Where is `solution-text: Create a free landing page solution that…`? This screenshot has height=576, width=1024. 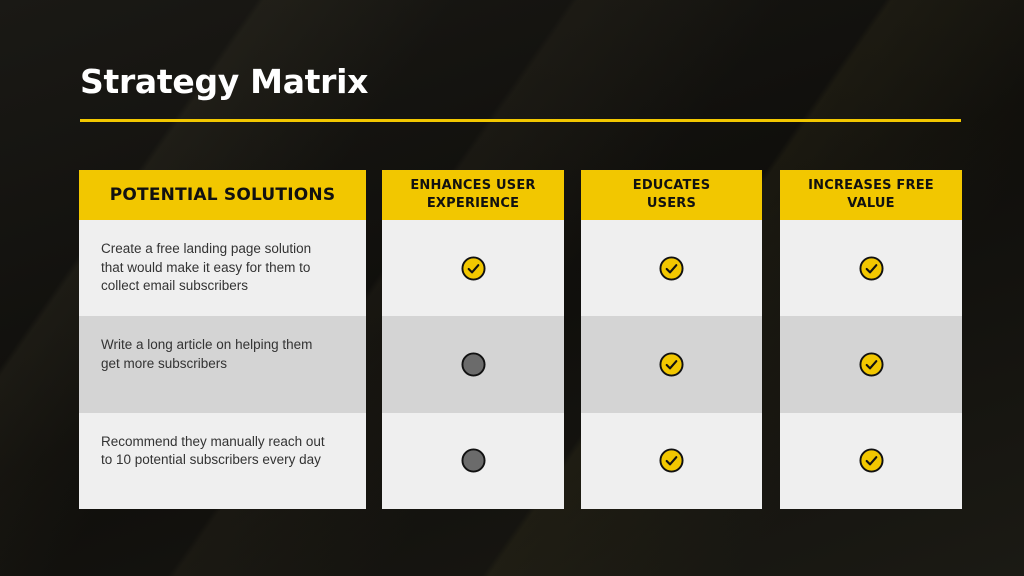
solution-text: Create a free landing page solution that… is located at coordinates (206, 267).